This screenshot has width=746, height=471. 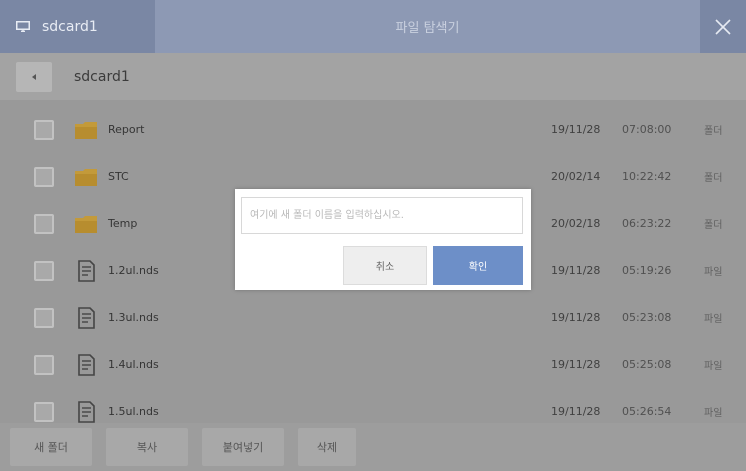 What do you see at coordinates (23, 26) in the screenshot?
I see `monitor-icon` at bounding box center [23, 26].